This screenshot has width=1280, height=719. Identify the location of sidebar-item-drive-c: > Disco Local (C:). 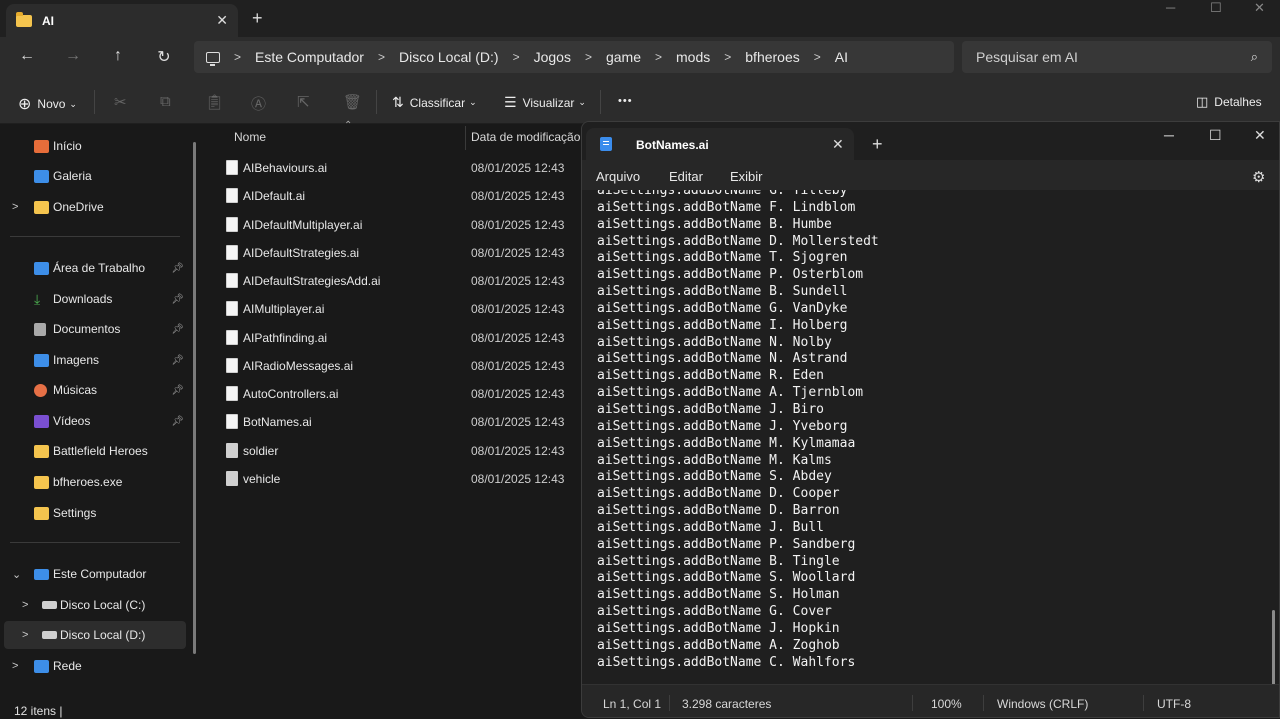
(95, 605).